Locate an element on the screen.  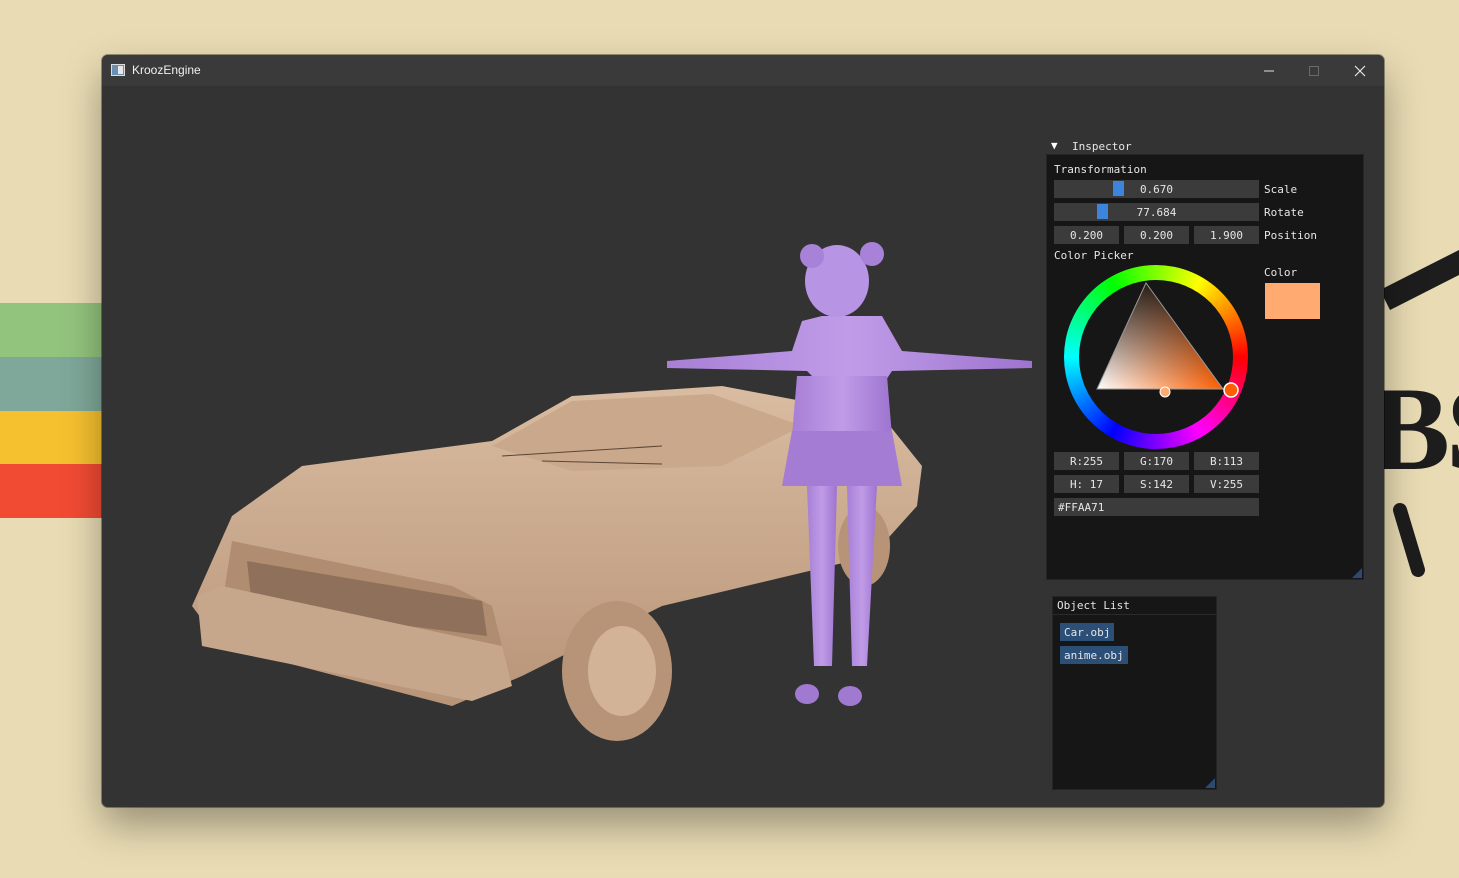
rotate-label: Rotate is located at coordinates (1284, 212).